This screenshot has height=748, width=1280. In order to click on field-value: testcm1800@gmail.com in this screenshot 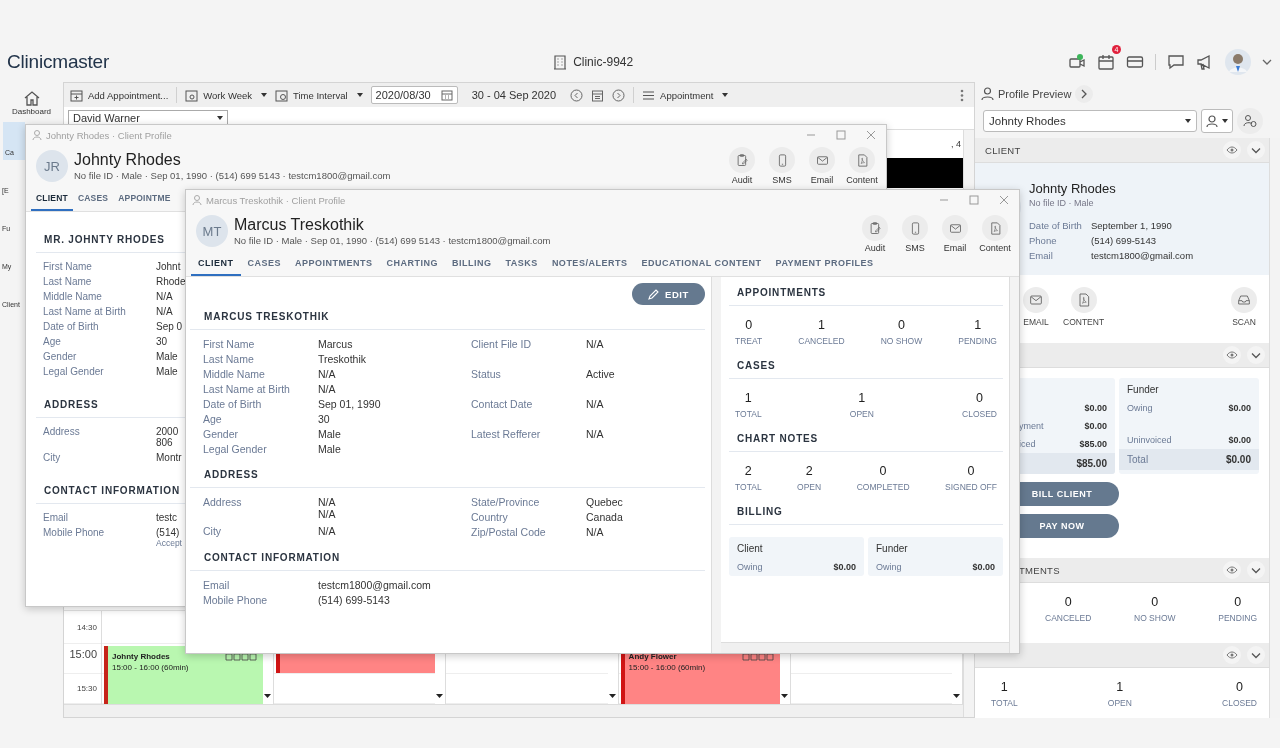, I will do `click(374, 585)`.